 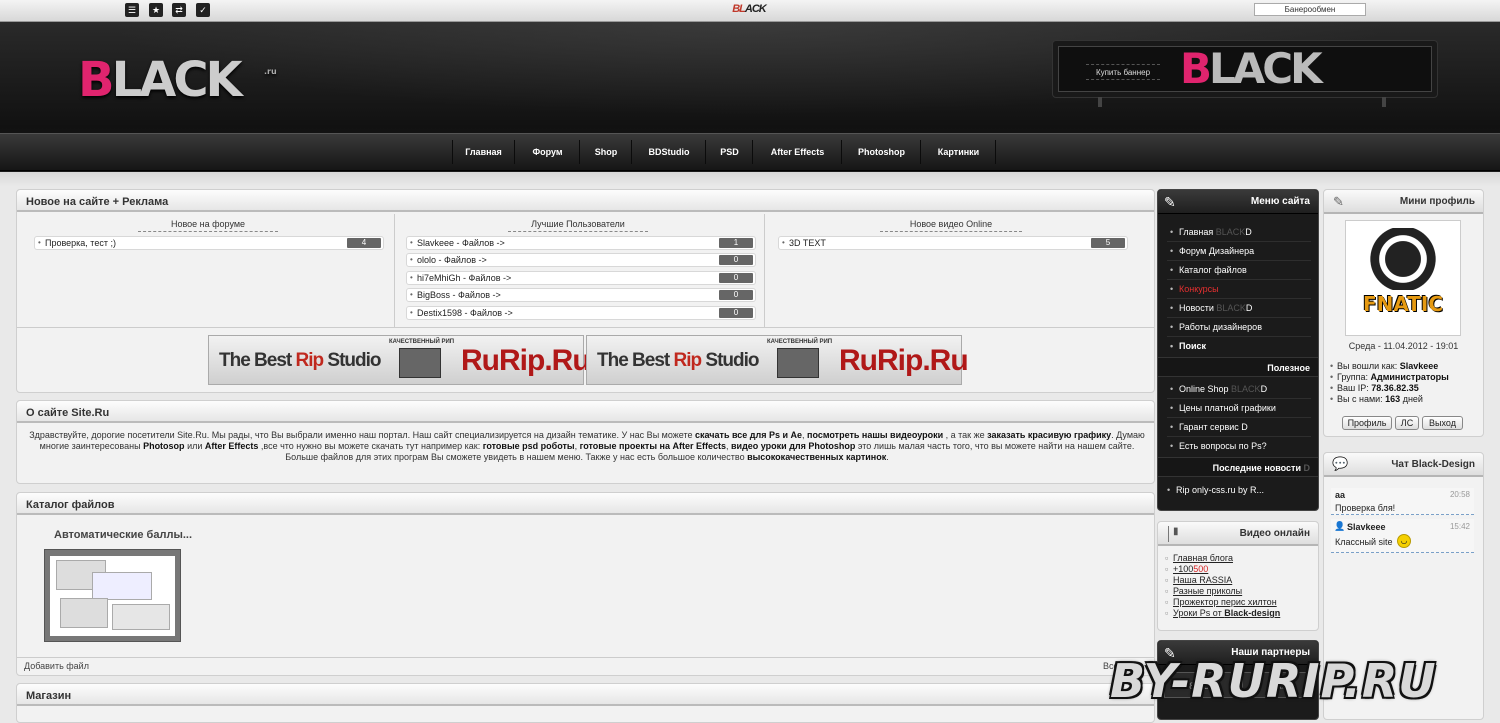 I want to click on video-link: +100500, so click(x=1186, y=569).